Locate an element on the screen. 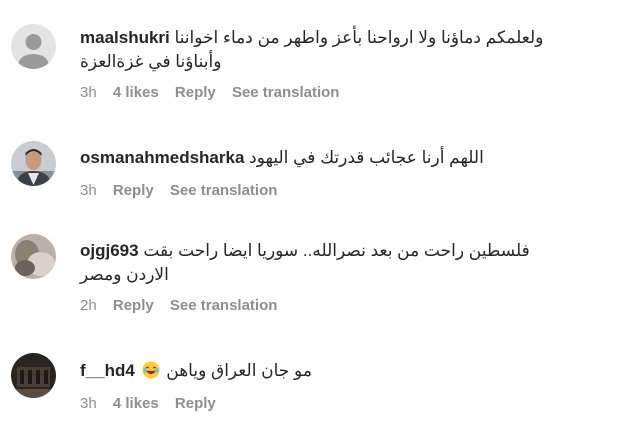  comment-meta: 2h Reply See translation is located at coordinates (354, 305).